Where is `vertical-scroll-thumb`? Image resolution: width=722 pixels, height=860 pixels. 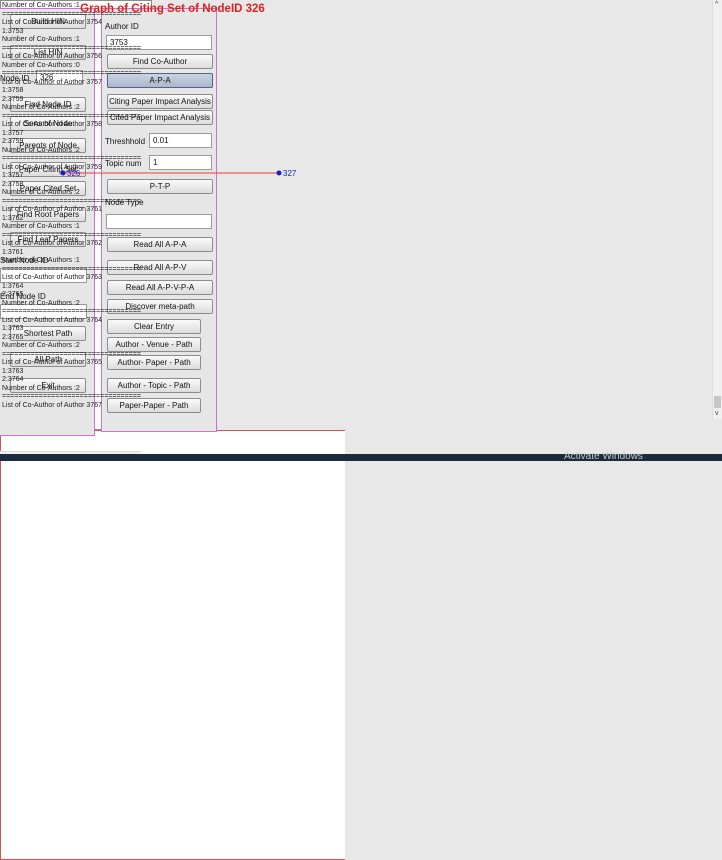 vertical-scroll-thumb is located at coordinates (717, 402).